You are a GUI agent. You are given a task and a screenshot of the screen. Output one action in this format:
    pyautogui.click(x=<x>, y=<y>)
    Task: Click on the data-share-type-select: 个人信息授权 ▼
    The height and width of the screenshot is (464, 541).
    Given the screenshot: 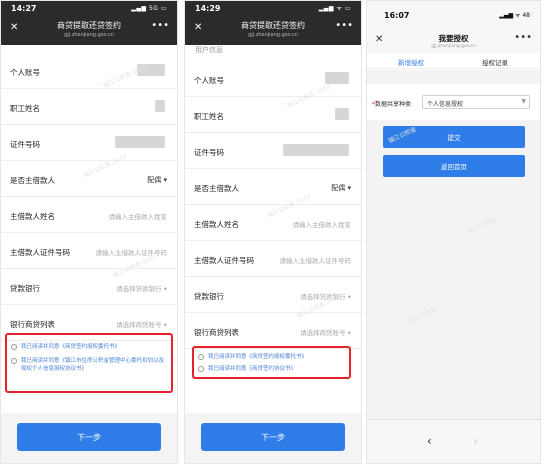 What is the action you would take?
    pyautogui.click(x=476, y=102)
    